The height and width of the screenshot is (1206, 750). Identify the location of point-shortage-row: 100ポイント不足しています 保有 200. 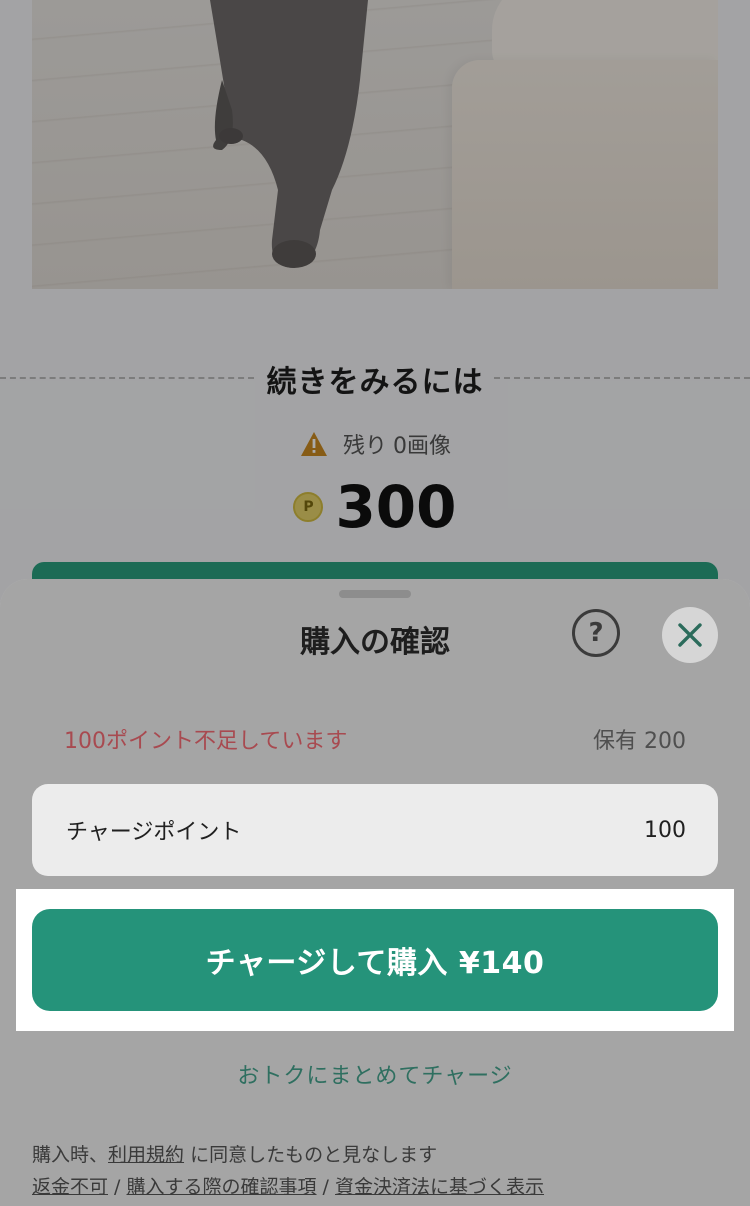
(375, 739).